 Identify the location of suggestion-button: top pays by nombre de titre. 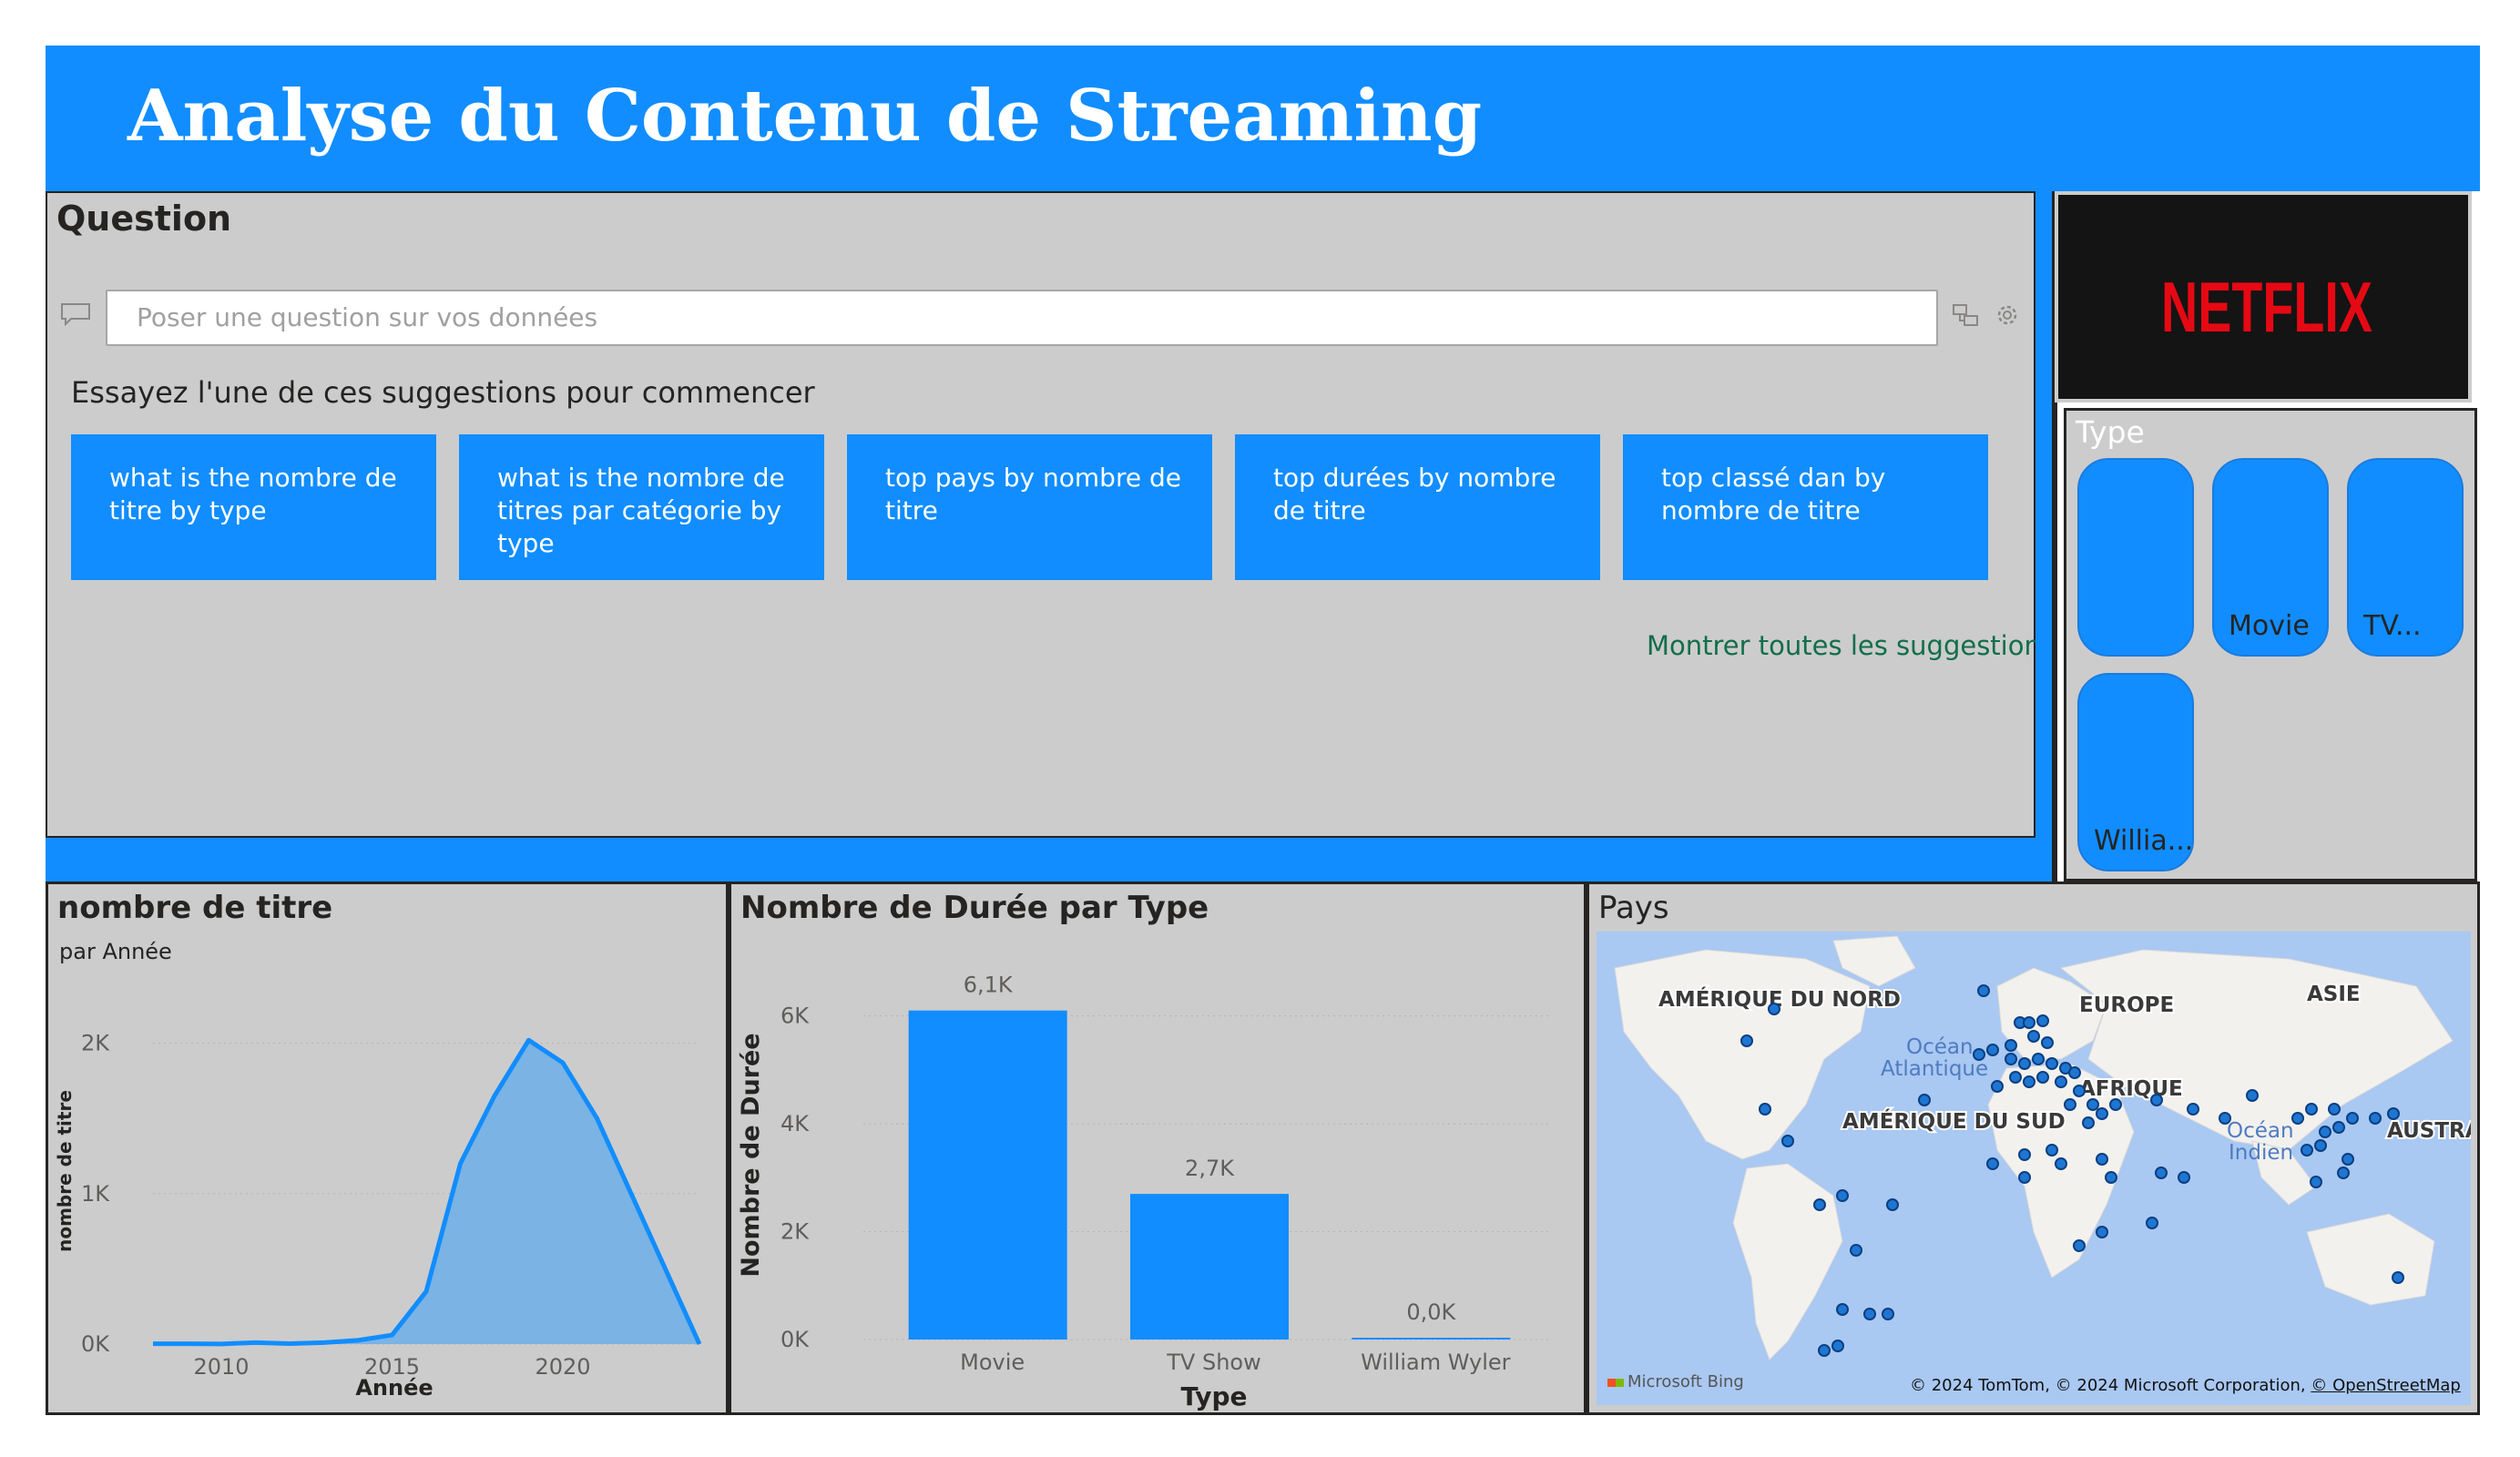
(1030, 507).